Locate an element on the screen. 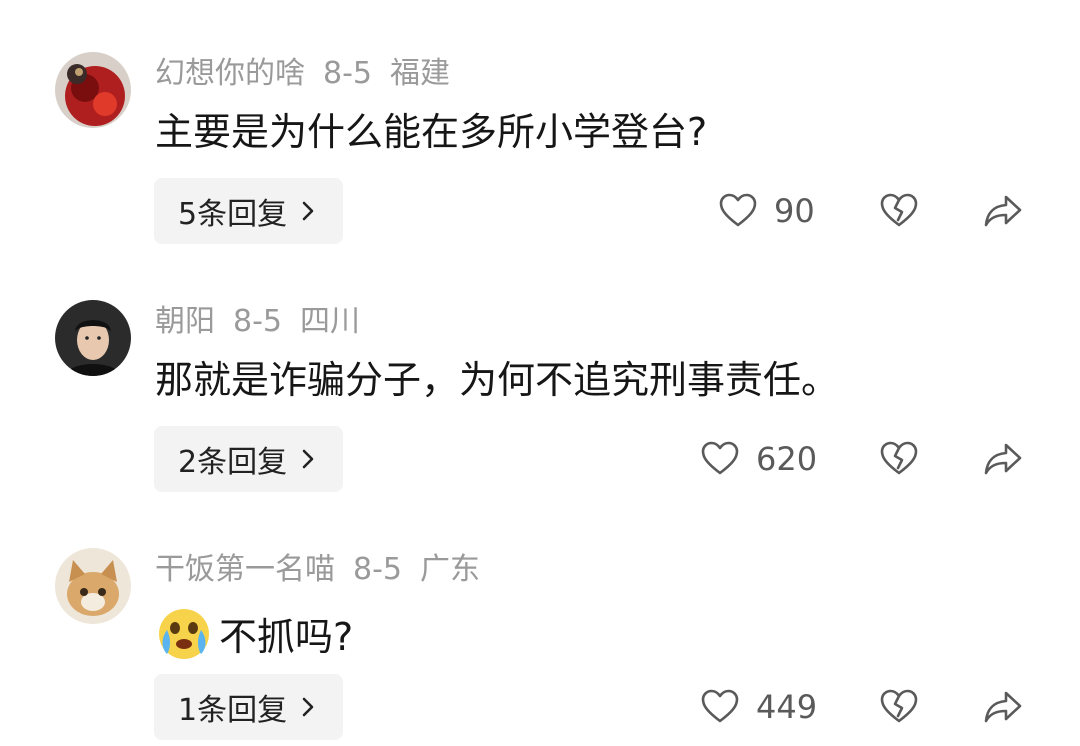 This screenshot has width=1080, height=746. like-button: 620 is located at coordinates (758, 459).